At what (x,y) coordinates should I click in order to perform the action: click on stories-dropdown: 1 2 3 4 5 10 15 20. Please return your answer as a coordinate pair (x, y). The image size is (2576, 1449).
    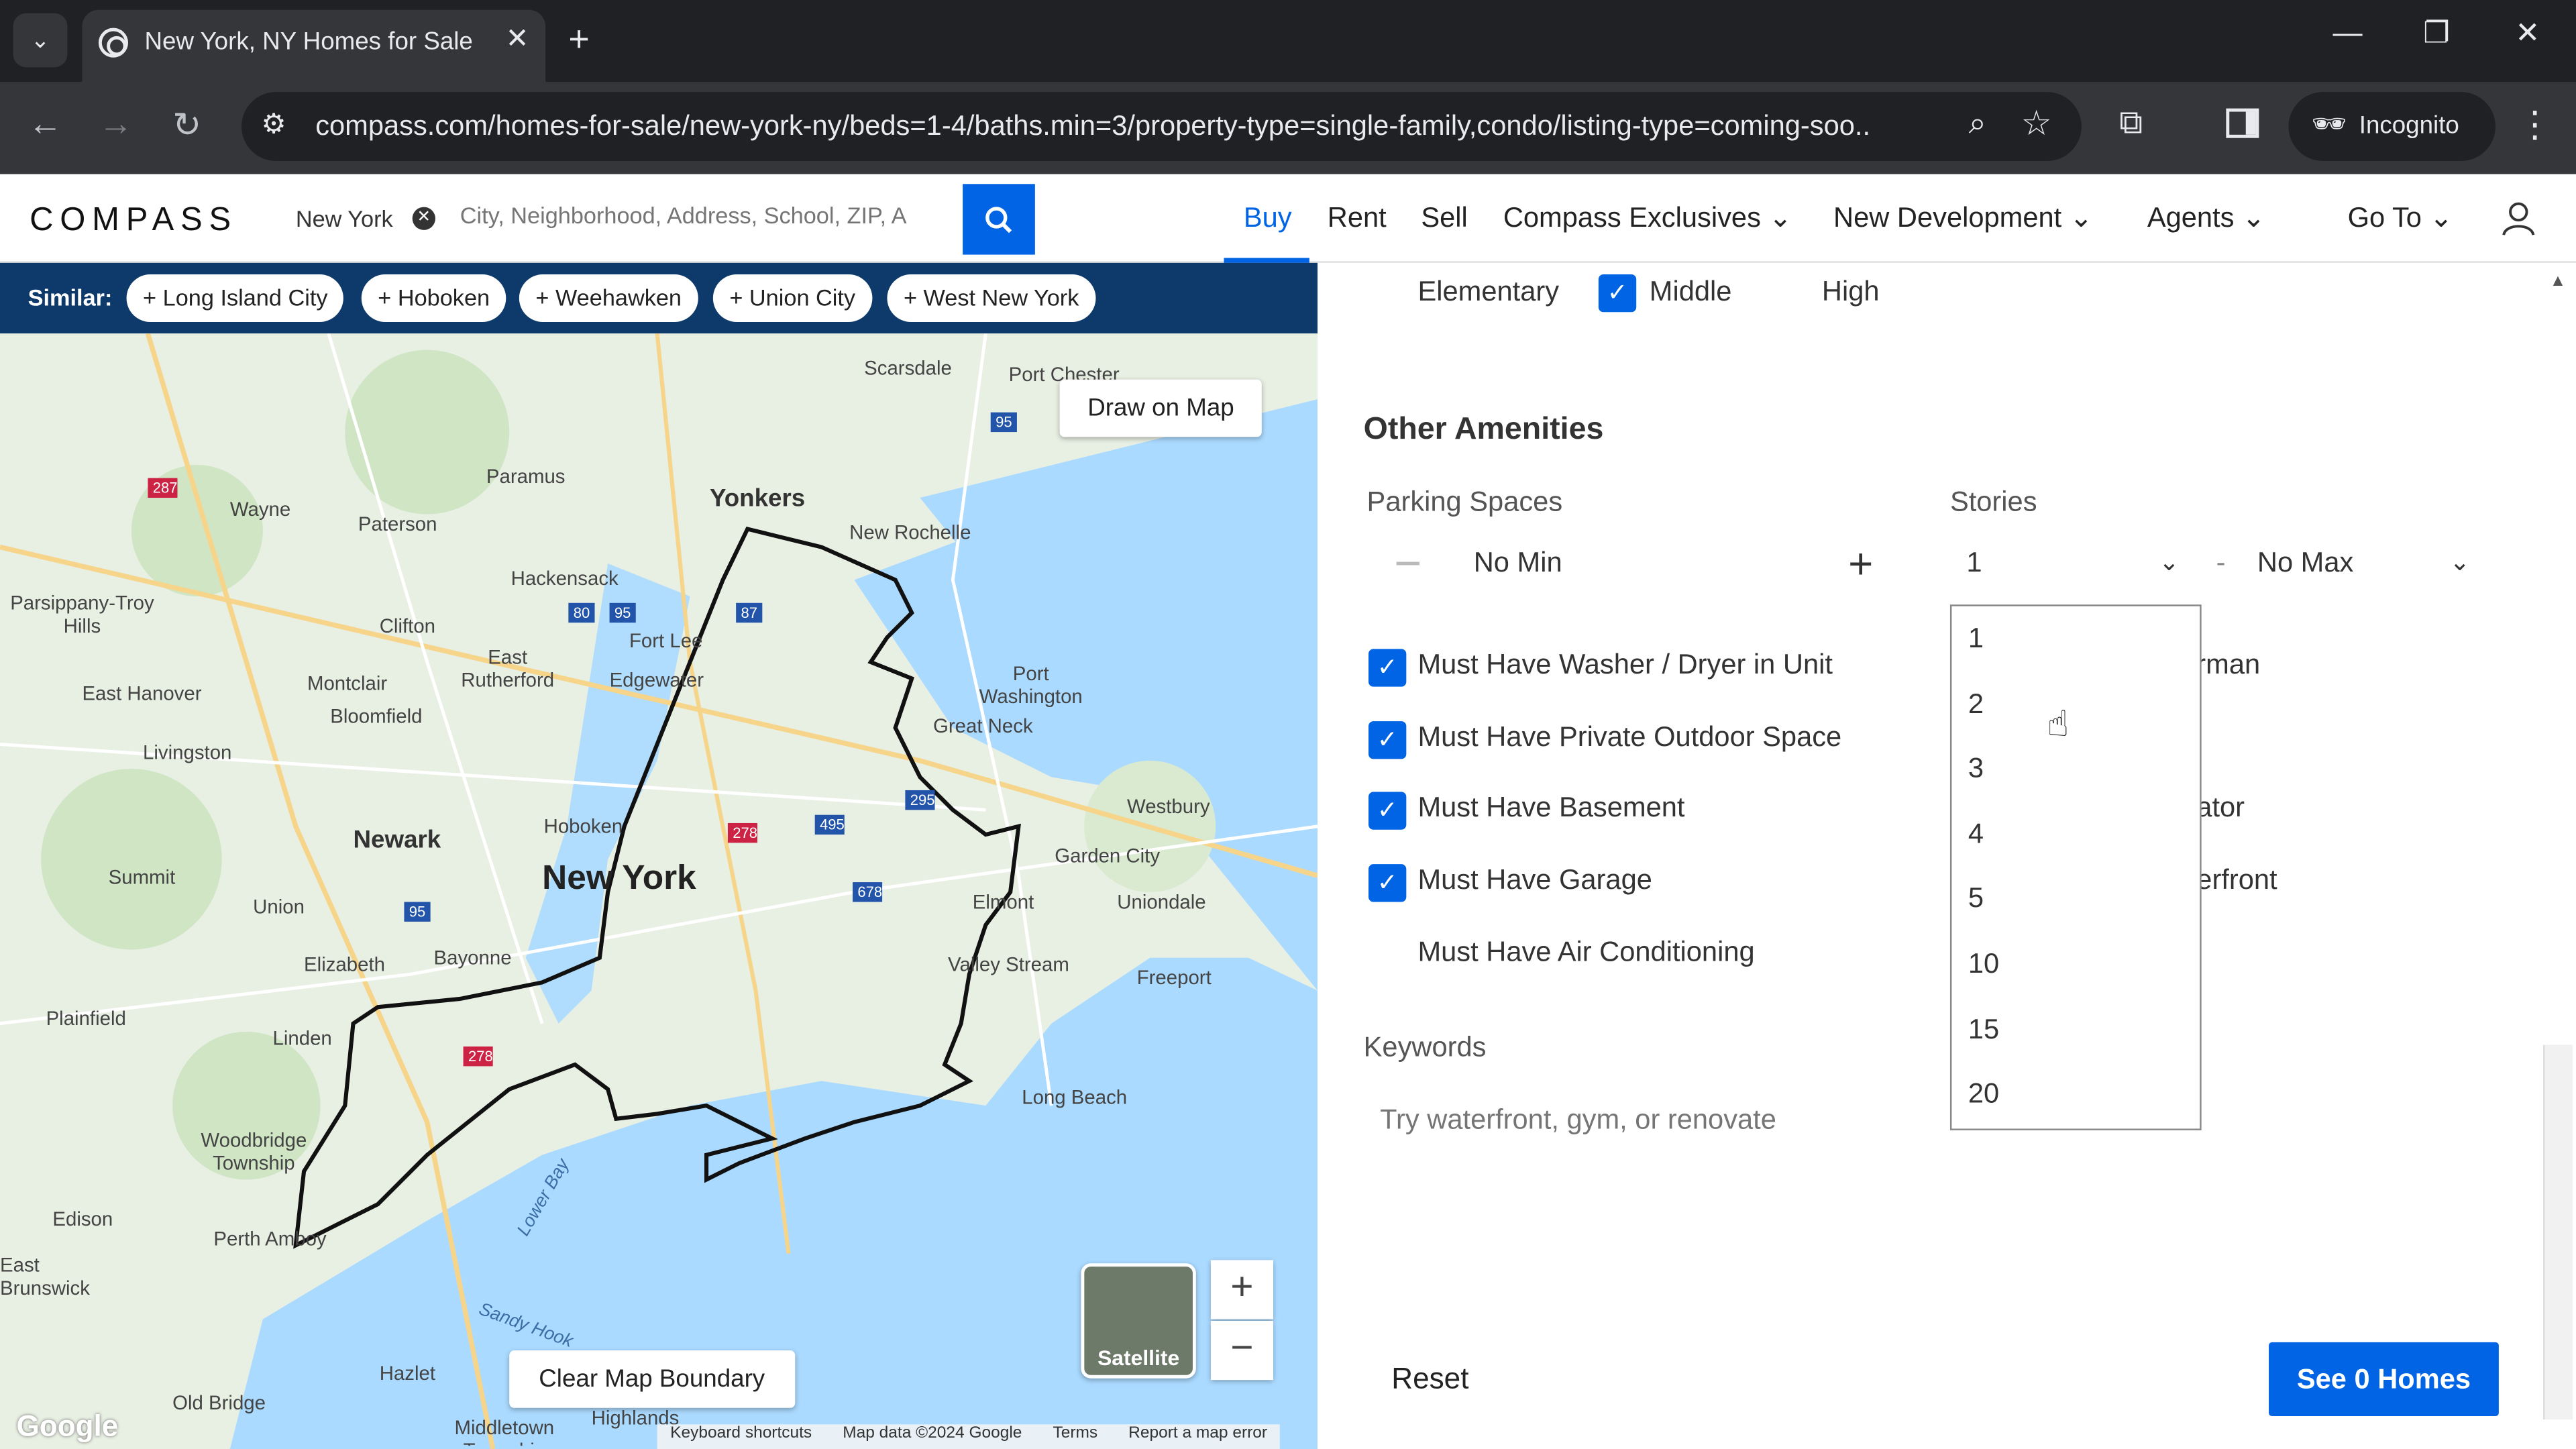
    Looking at the image, I should click on (2075, 867).